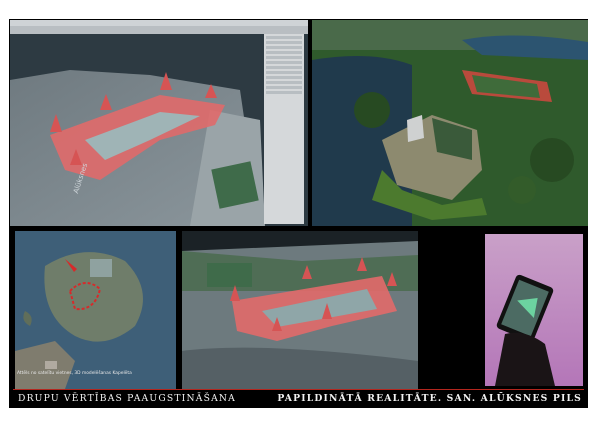 This screenshot has height=424, width=600. Describe the element at coordinates (298, 389) in the screenshot. I see `caption-divider` at that location.